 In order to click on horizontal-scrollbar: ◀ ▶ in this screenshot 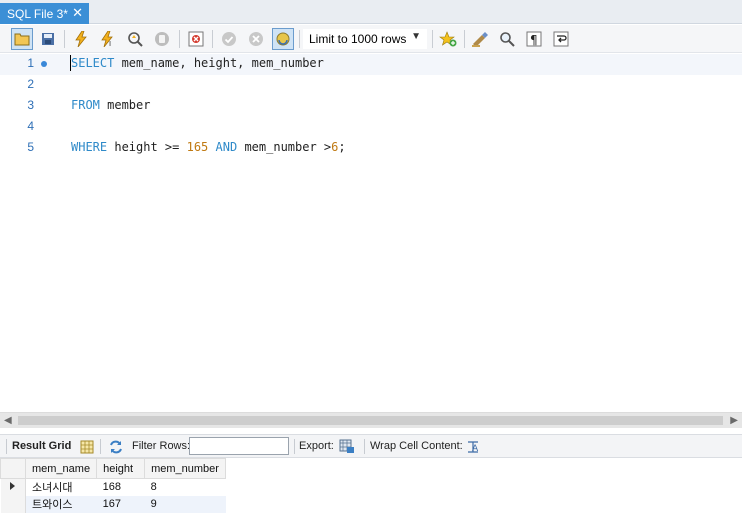, I will do `click(371, 420)`.